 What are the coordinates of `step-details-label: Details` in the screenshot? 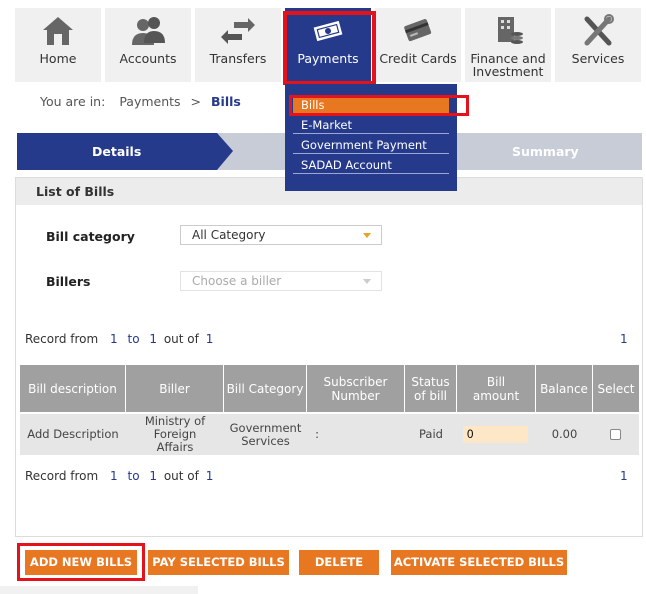 It's located at (117, 151).